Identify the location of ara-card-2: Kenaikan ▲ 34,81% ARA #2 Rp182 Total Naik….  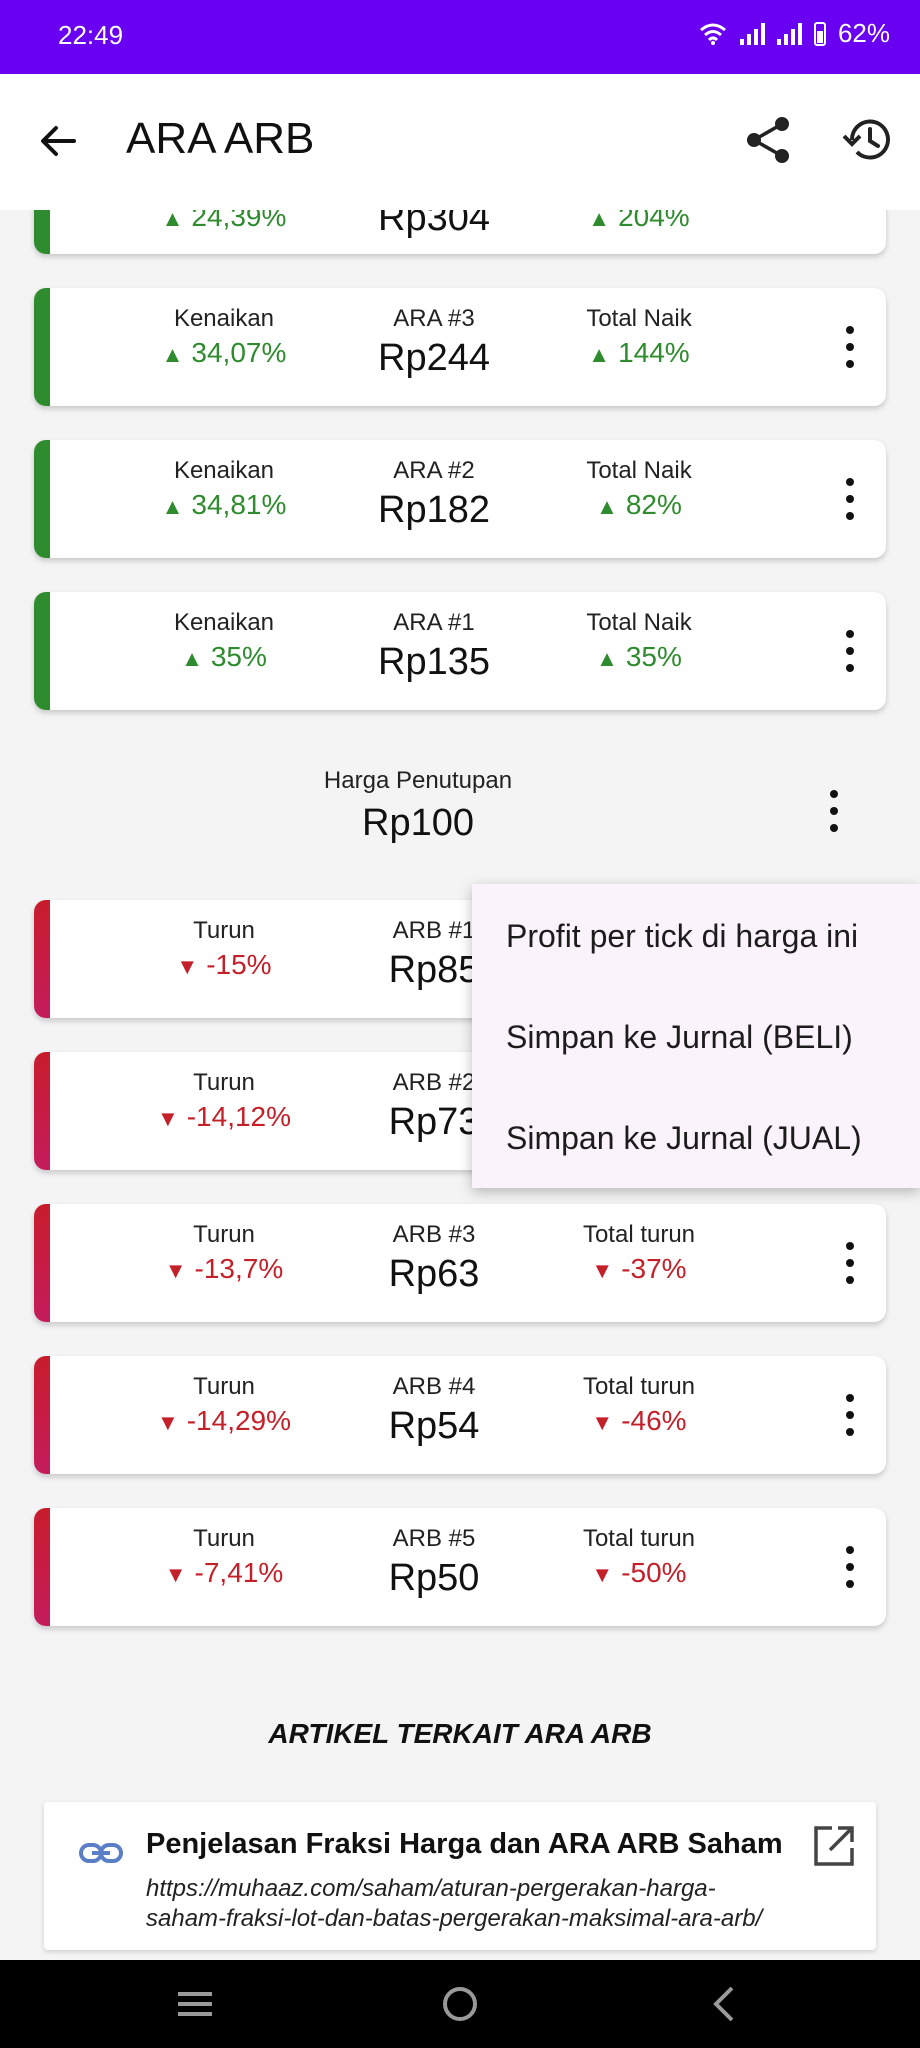
(460, 499).